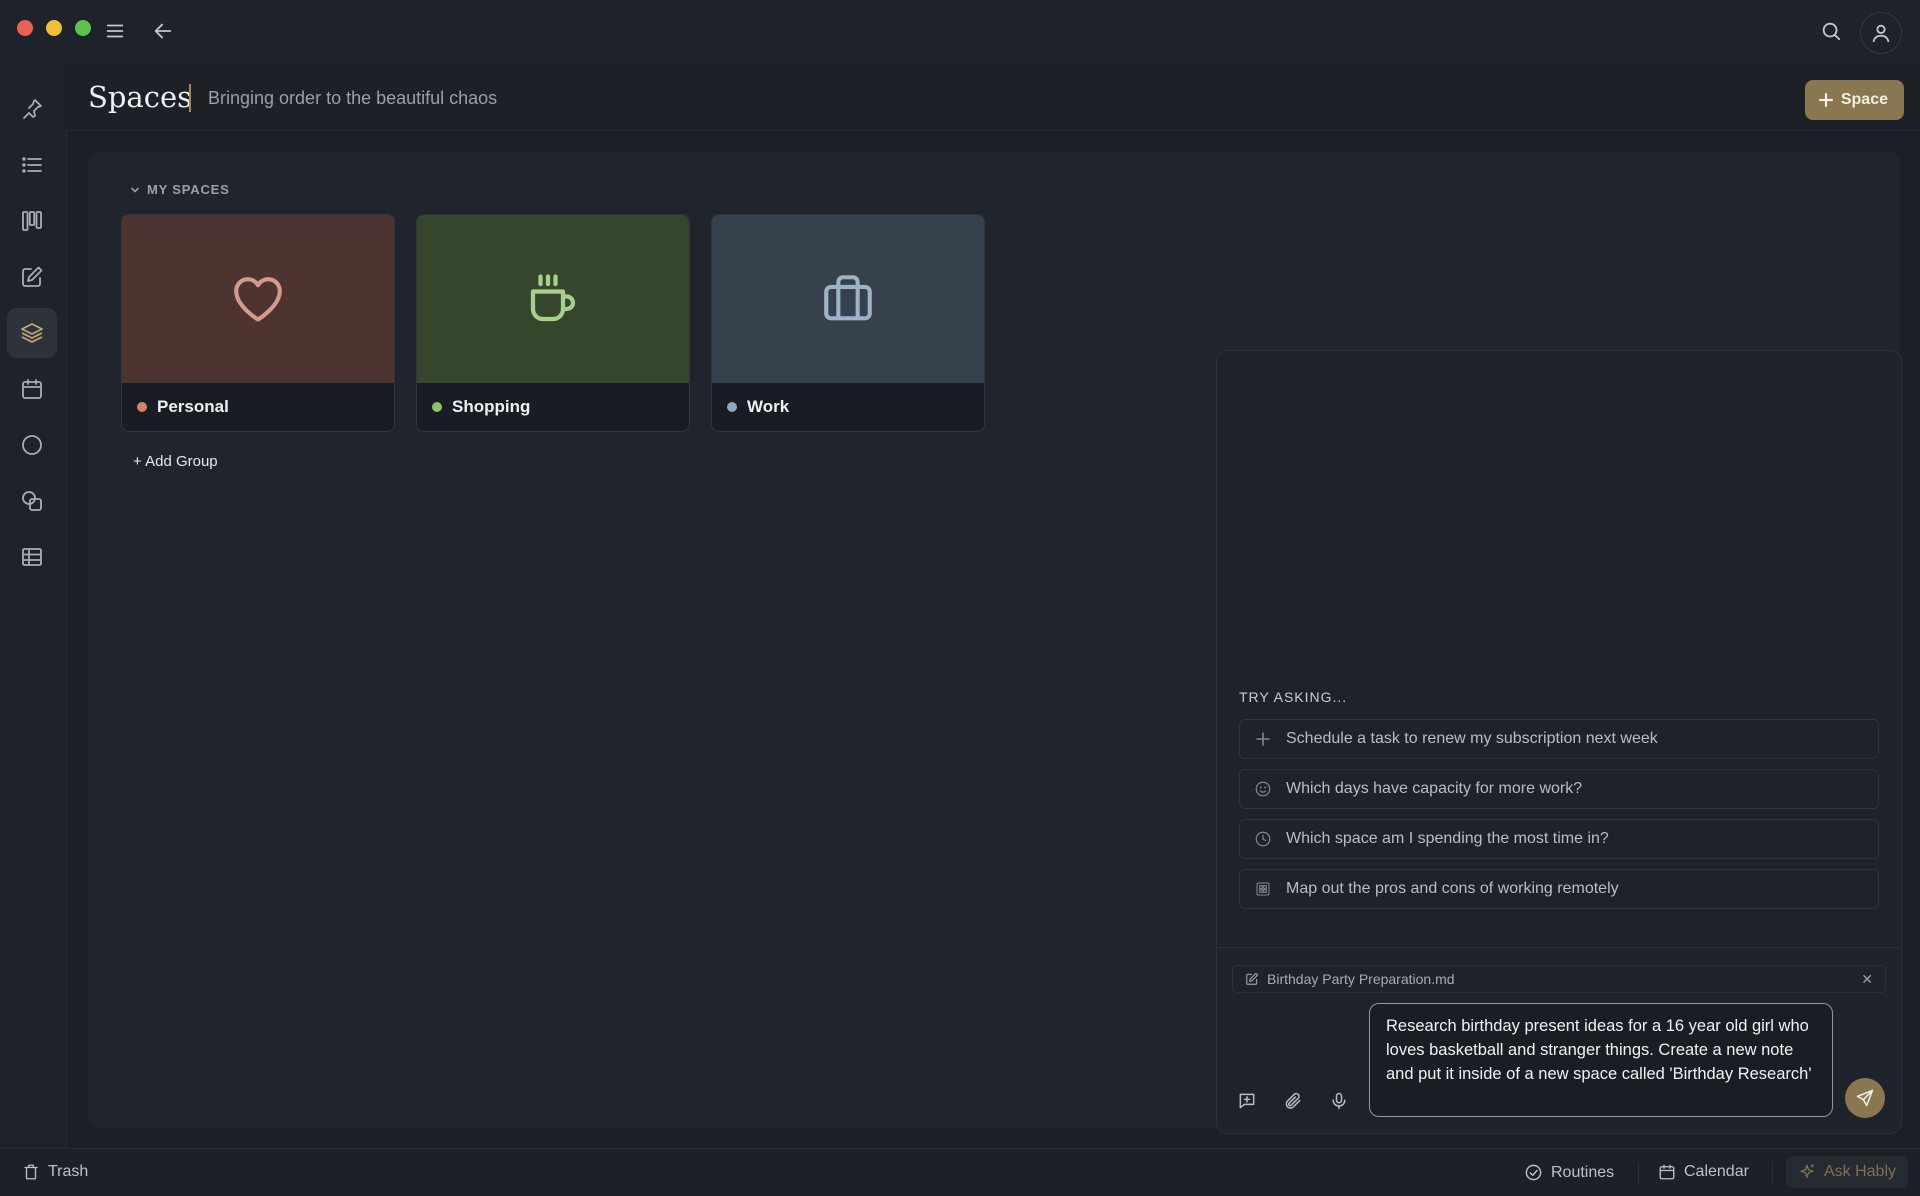 Image resolution: width=1920 pixels, height=1196 pixels. I want to click on suggestion-text: Which days have capacity for more work?, so click(1434, 788).